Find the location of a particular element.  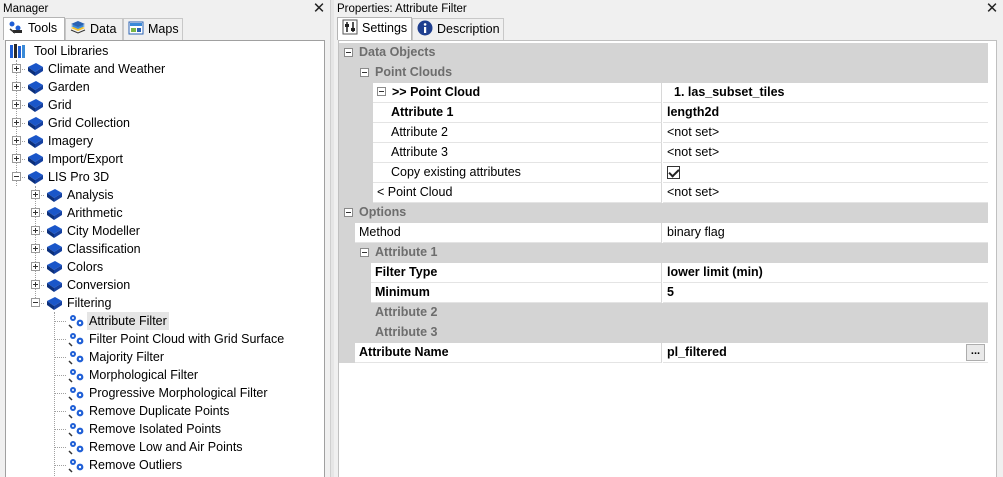

tab-settings-label: Settings is located at coordinates (385, 28).